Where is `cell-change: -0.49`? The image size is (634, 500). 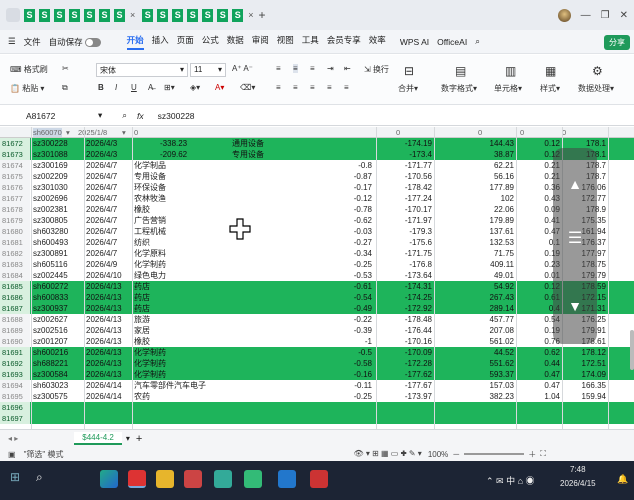 cell-change: -0.49 is located at coordinates (363, 308).